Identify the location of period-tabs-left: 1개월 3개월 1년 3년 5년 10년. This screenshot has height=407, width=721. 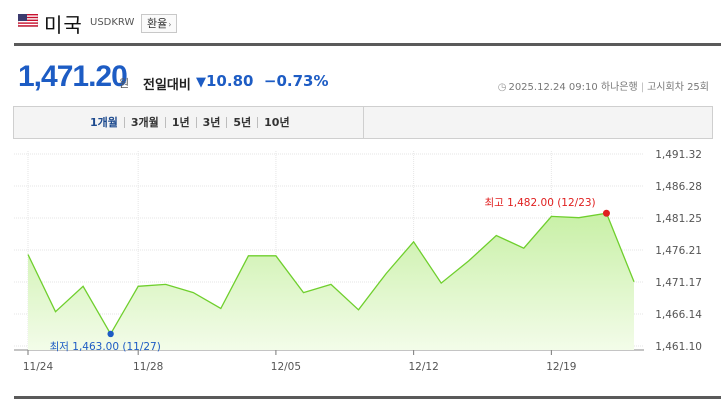
(189, 122).